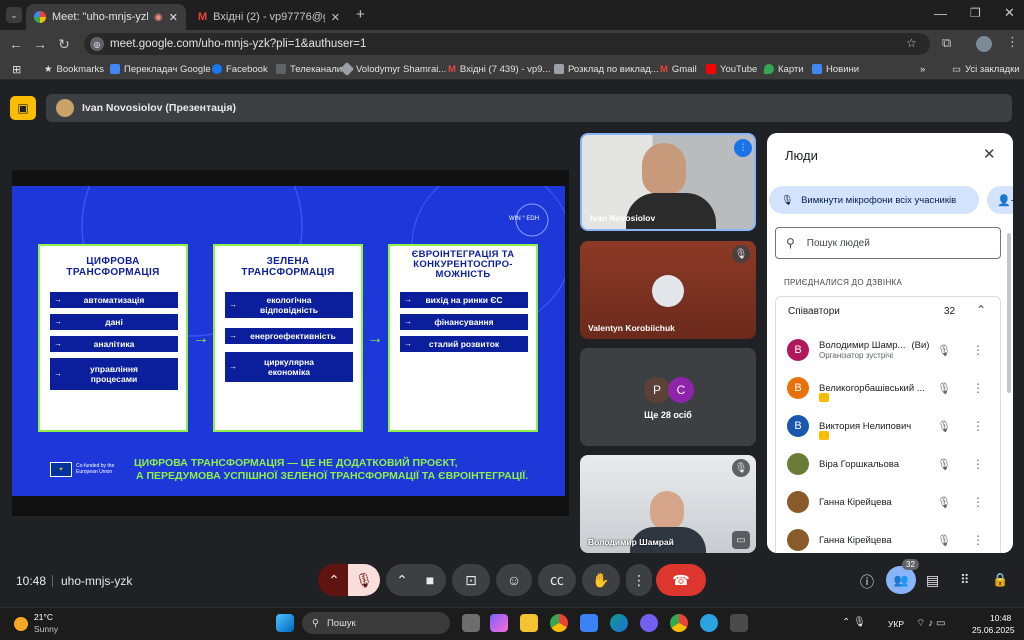 This screenshot has height=640, width=1024. What do you see at coordinates (559, 623) in the screenshot?
I see `chrome-icon` at bounding box center [559, 623].